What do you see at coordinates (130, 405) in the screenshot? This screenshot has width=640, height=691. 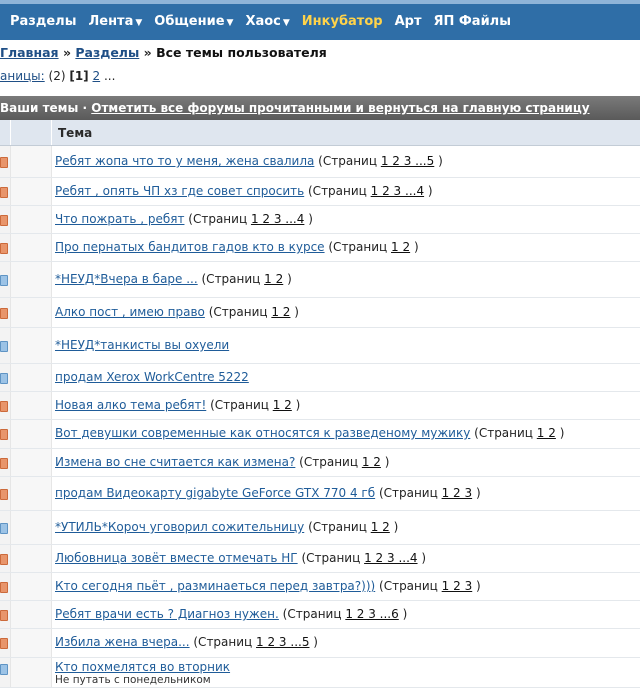 I see `topic-title-link: Новая алко тема ребят!` at bounding box center [130, 405].